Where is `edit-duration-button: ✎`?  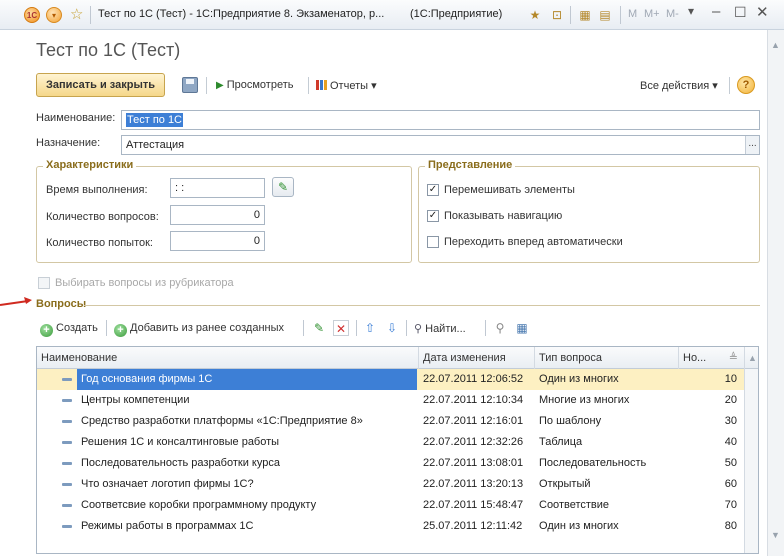
edit-duration-button: ✎ is located at coordinates (283, 187).